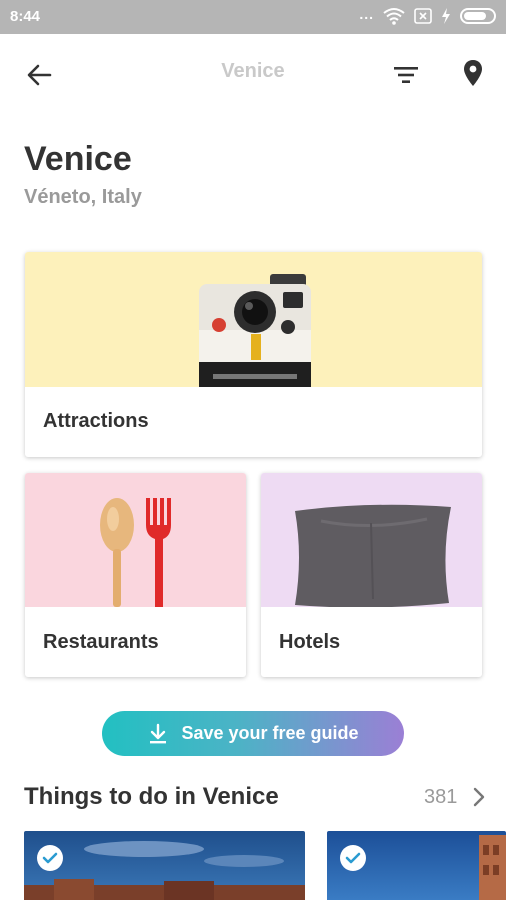 The width and height of the screenshot is (506, 900). What do you see at coordinates (135, 552) in the screenshot?
I see `spoon-fork-icon` at bounding box center [135, 552].